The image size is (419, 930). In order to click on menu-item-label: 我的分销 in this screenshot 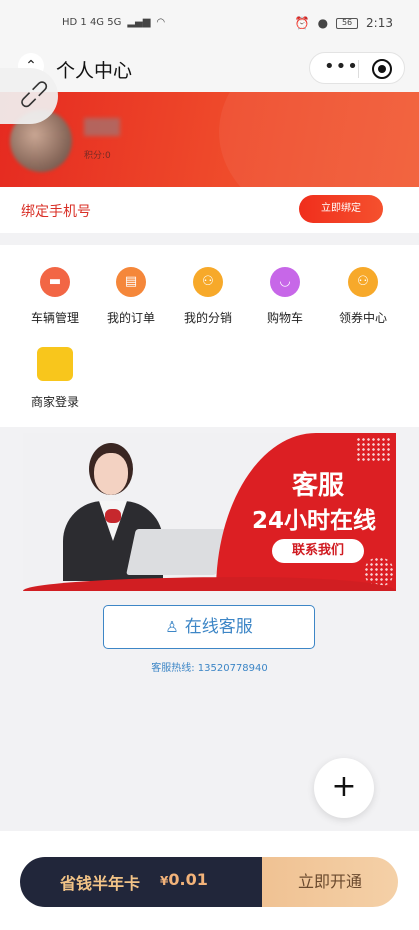, I will do `click(207, 318)`.